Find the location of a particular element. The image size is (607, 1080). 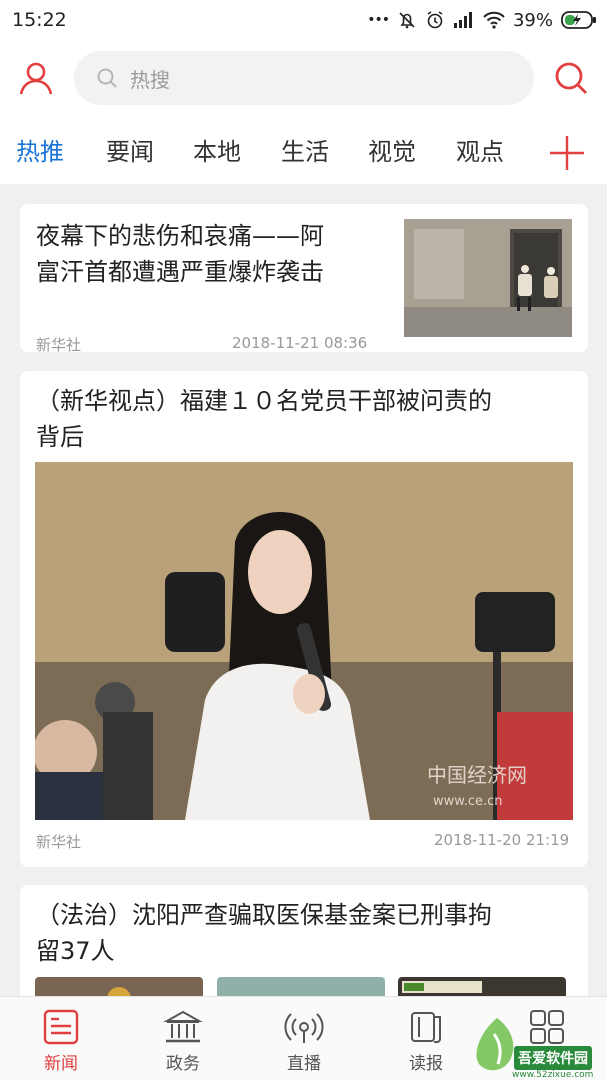

grid-icon is located at coordinates (547, 1027).